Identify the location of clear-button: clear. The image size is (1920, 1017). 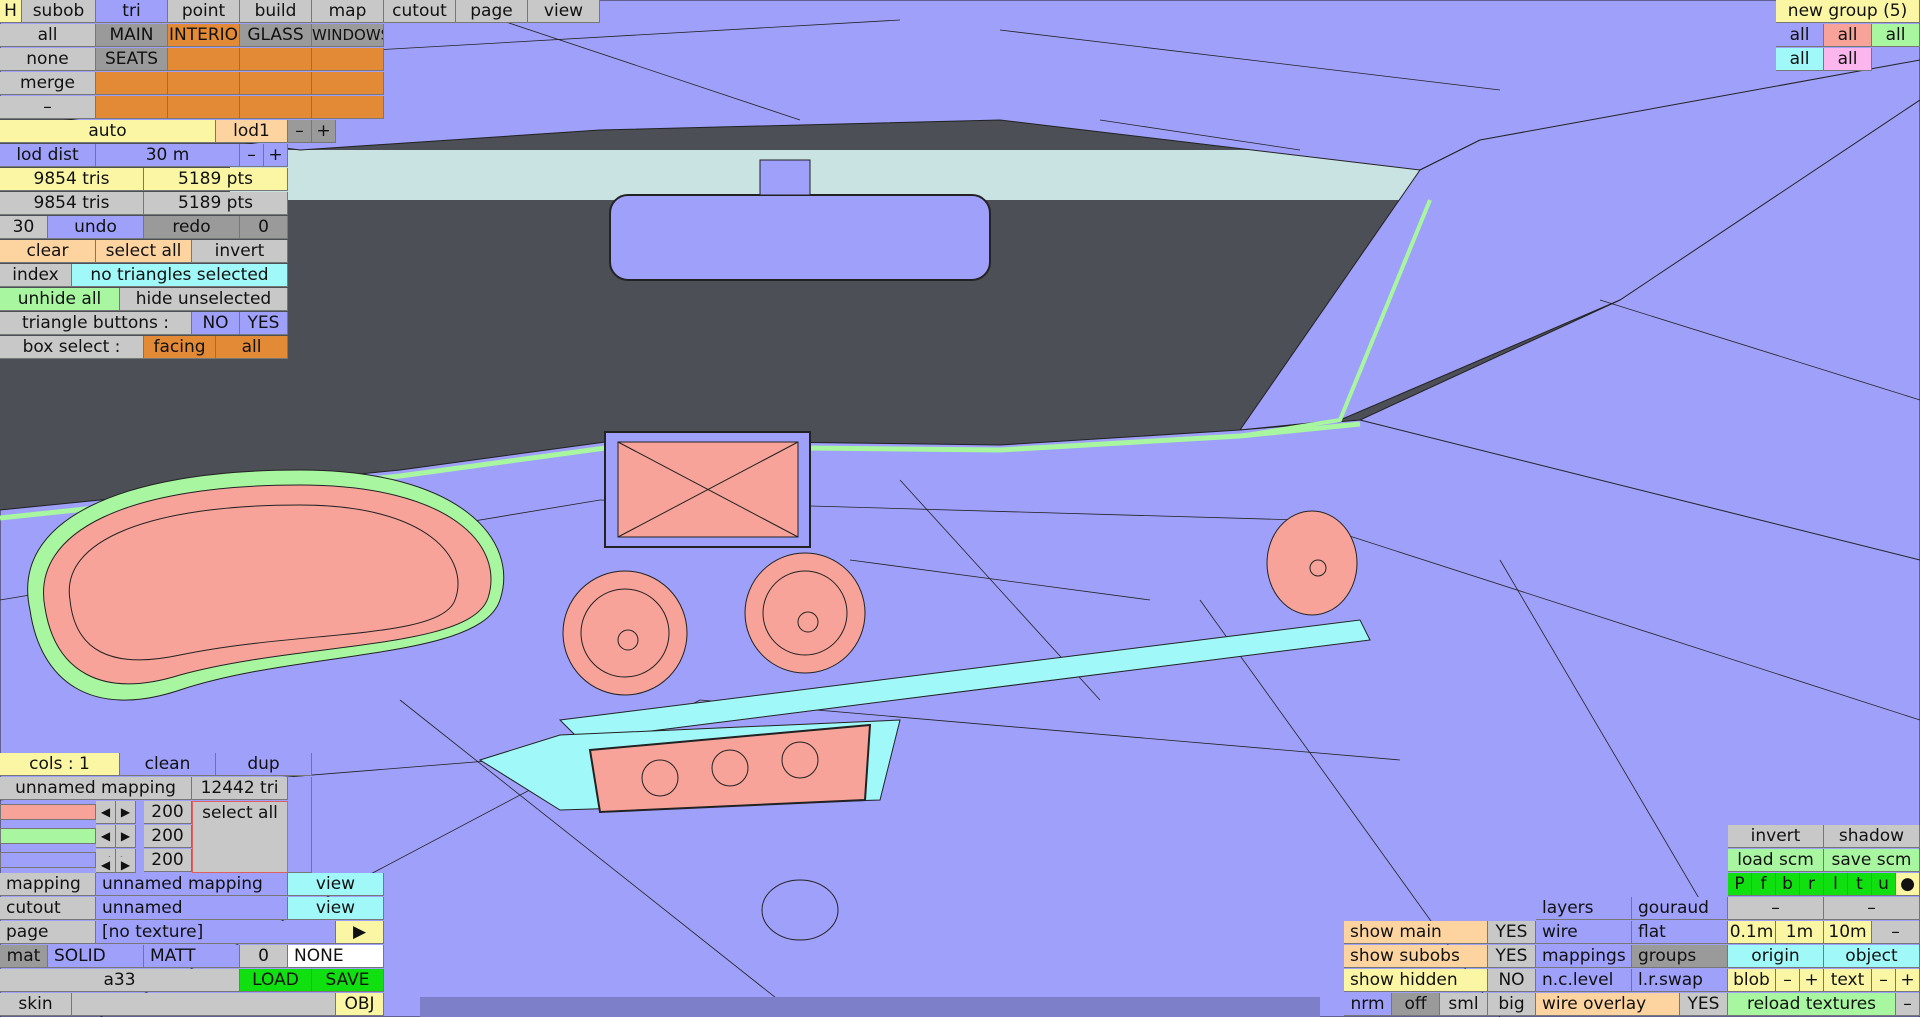
(48, 251).